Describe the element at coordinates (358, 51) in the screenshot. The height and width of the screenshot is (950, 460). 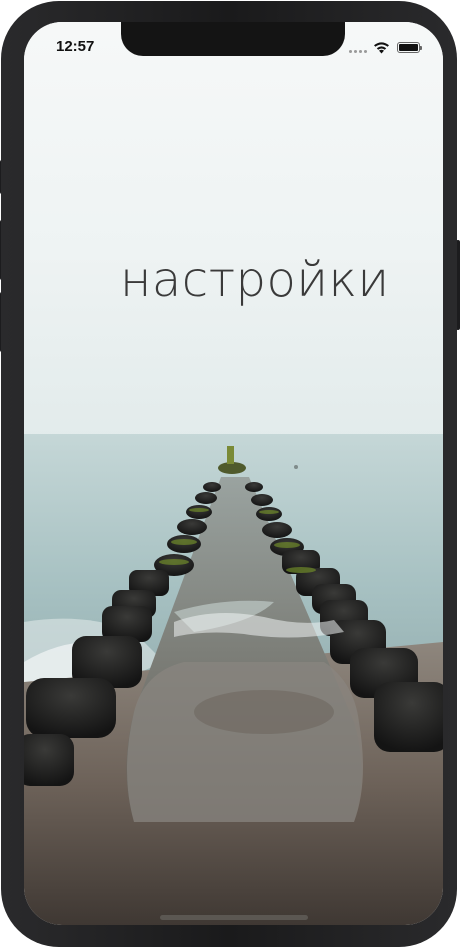
I see `cellular-signal-icon` at that location.